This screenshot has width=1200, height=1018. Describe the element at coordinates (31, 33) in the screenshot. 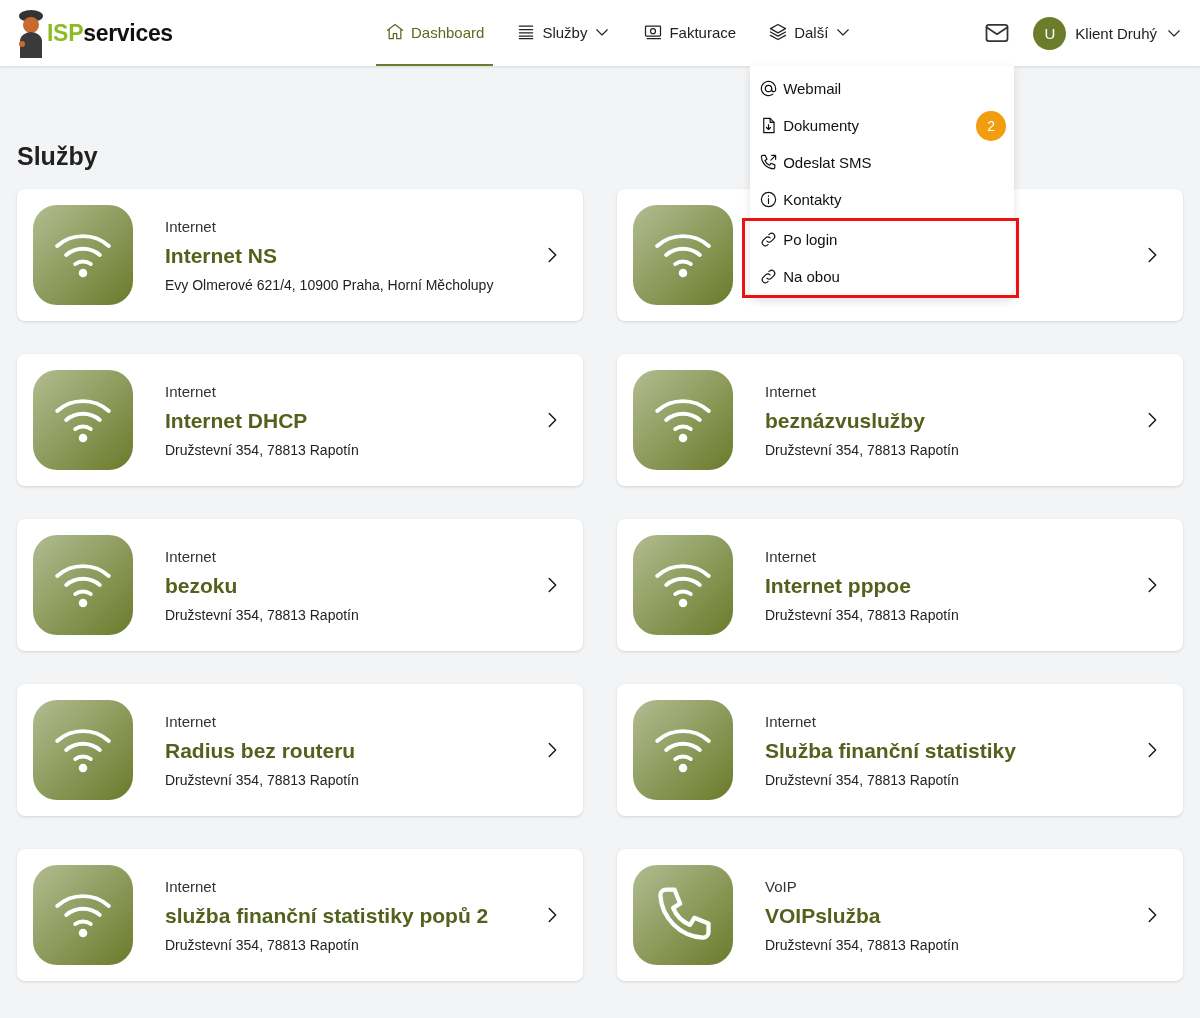

I see `mascot-icon` at that location.